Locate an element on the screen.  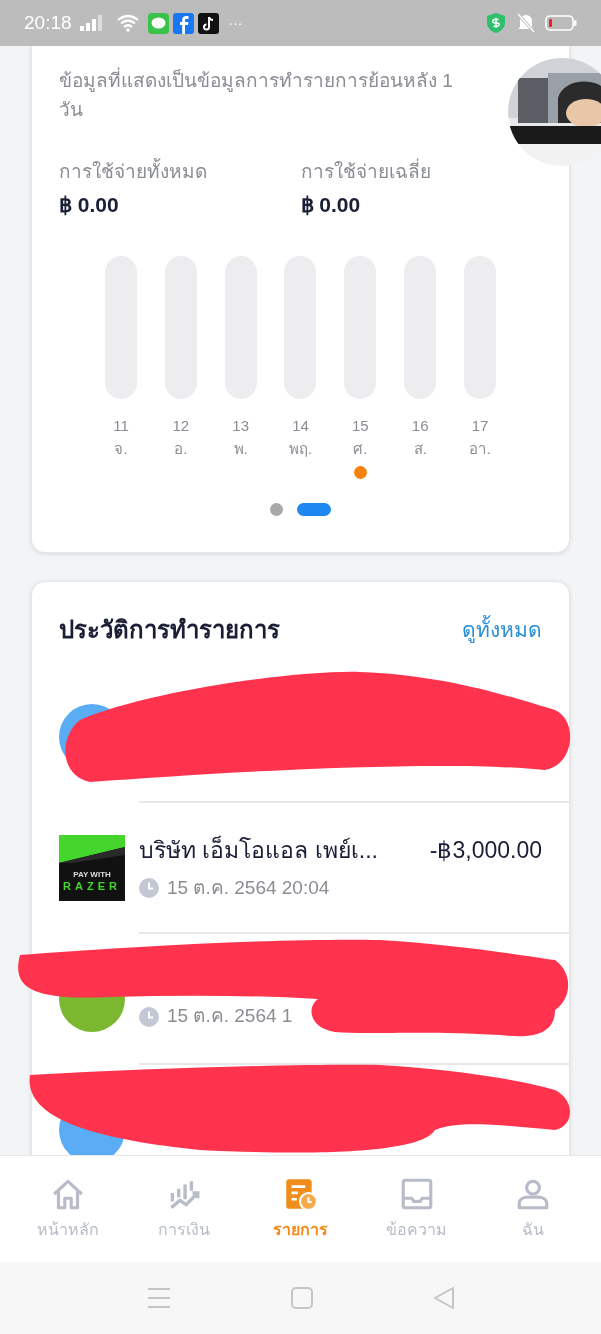
timestamp-text: 15 ต.ค. 2564 1 is located at coordinates (230, 1016).